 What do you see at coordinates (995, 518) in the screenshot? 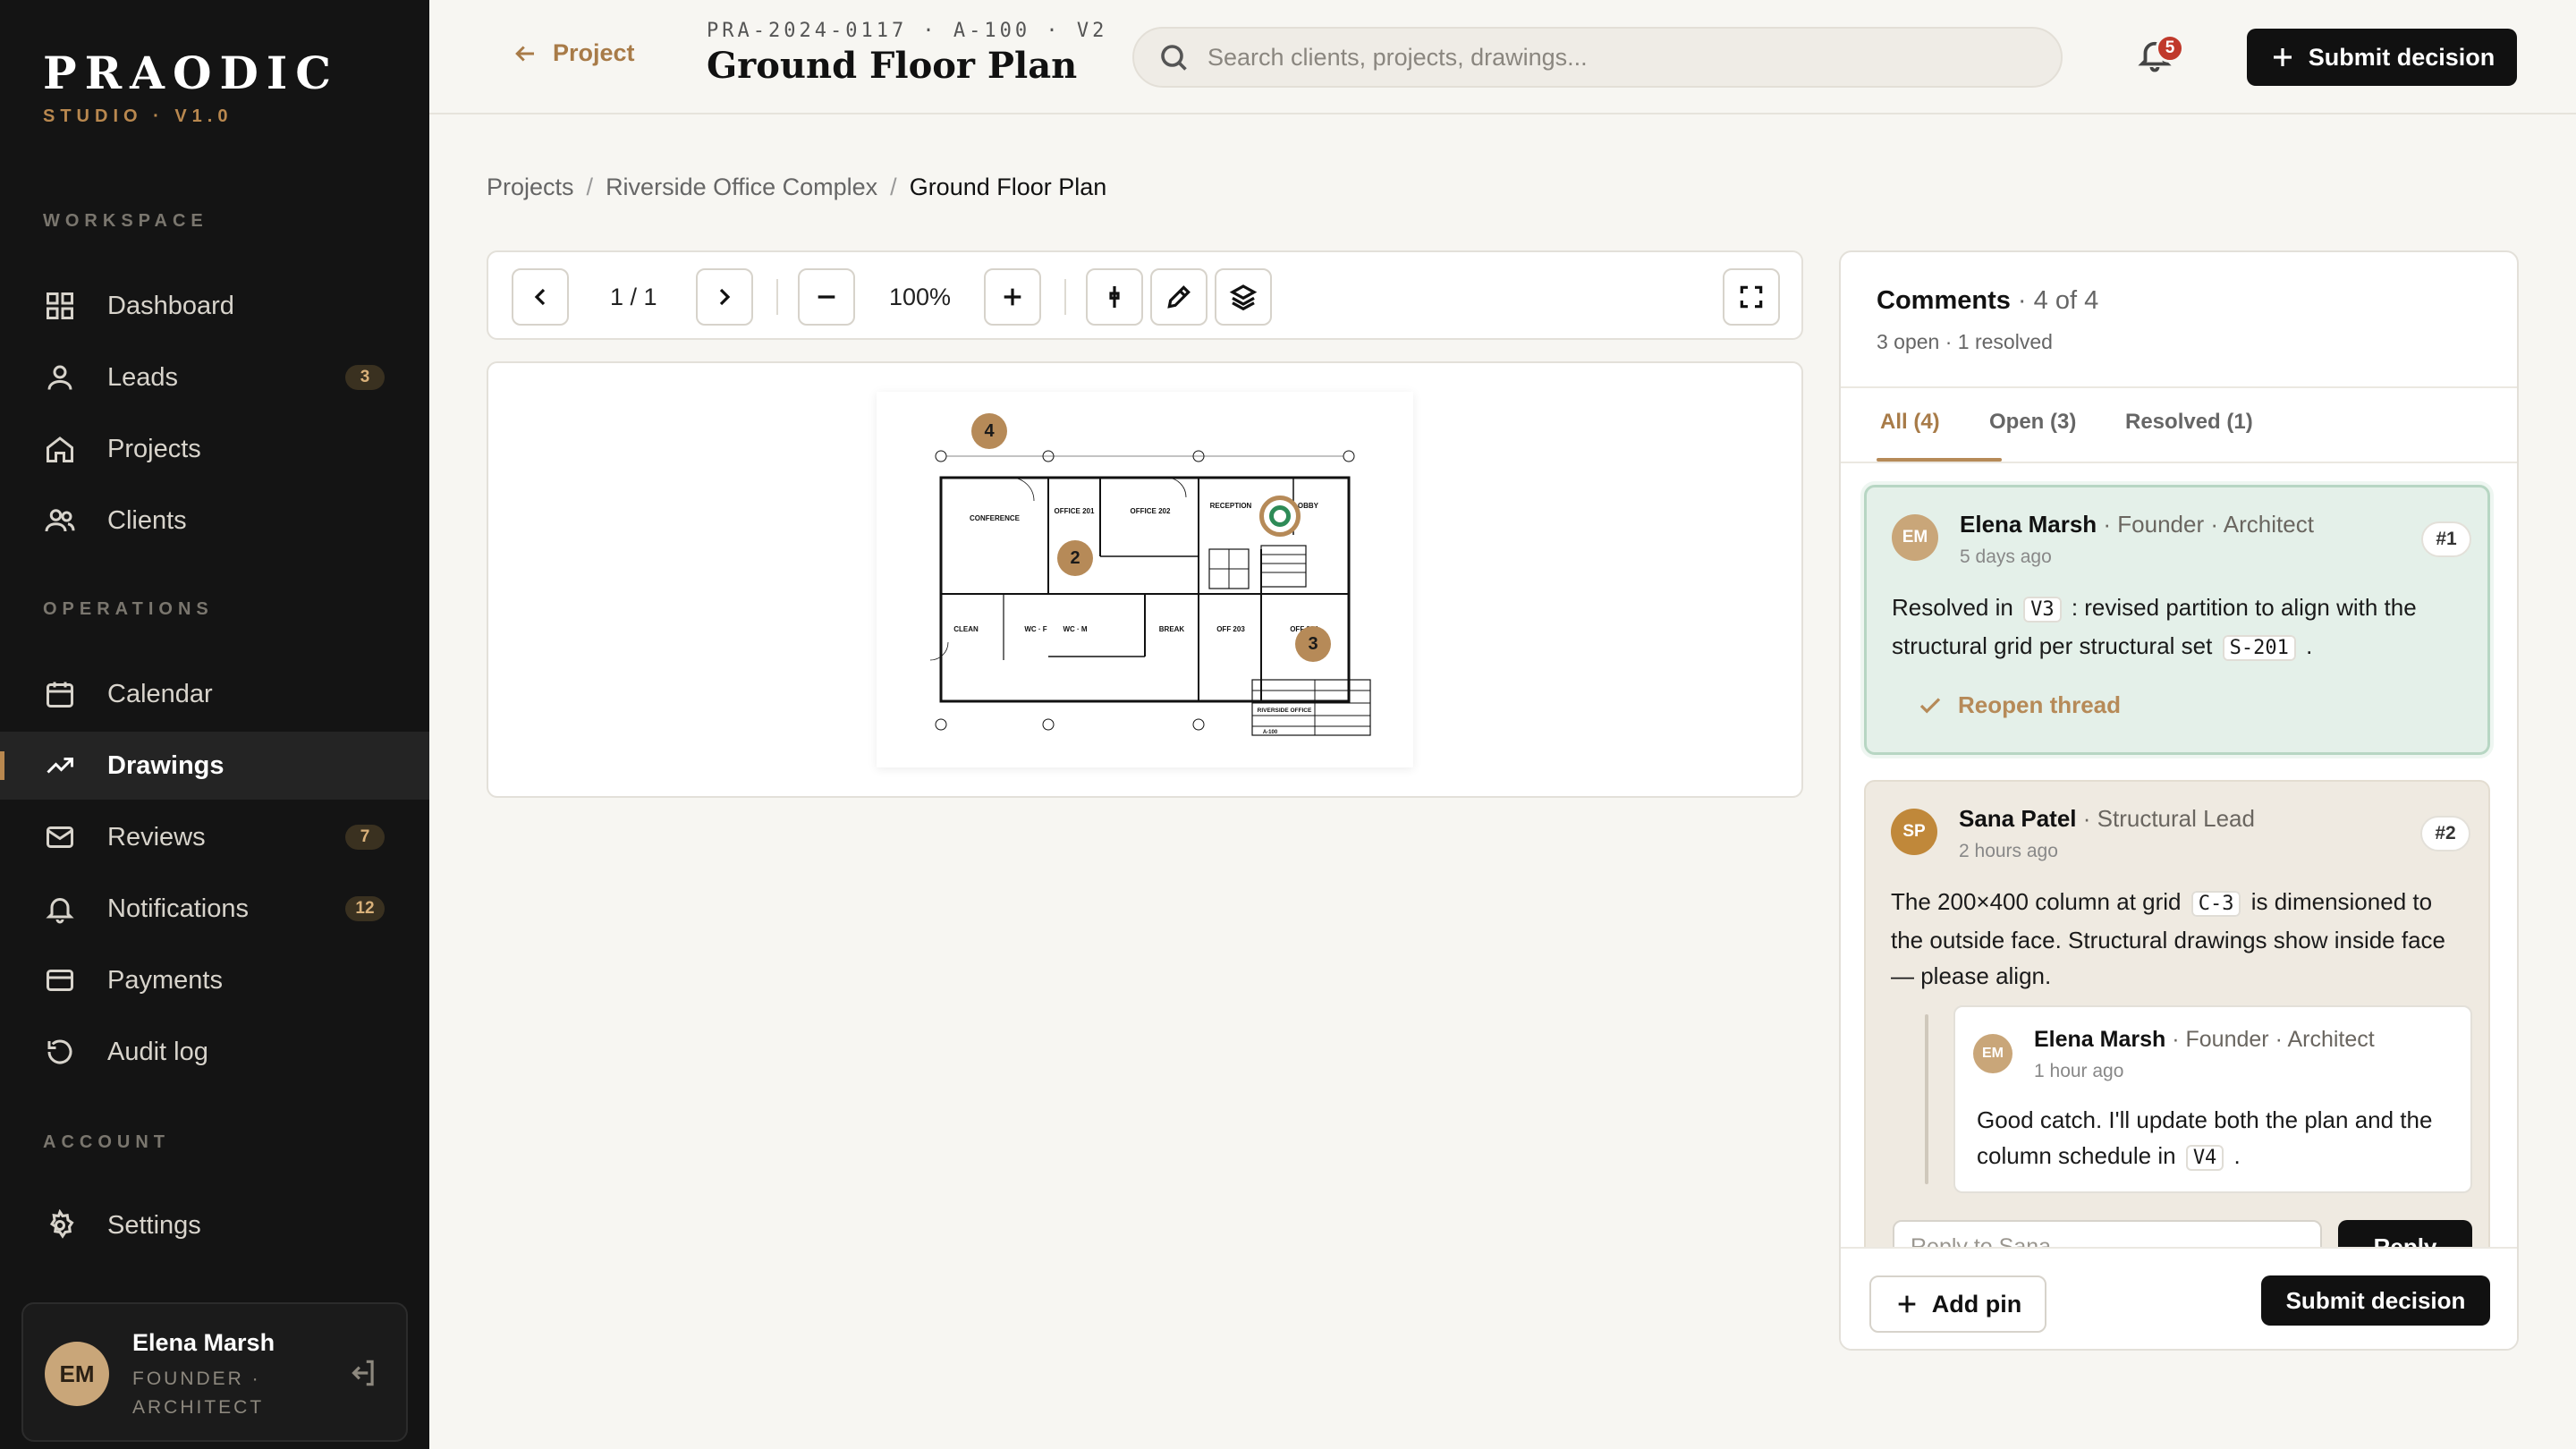
I see `room-label-conference: CONFERENCE` at bounding box center [995, 518].